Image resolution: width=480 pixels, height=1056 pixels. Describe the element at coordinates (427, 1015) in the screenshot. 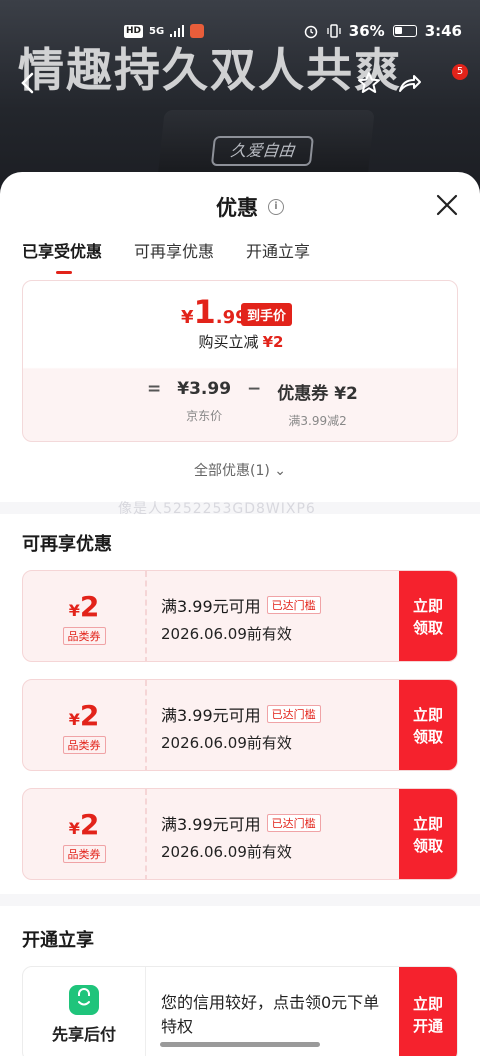

I see `activate-button-label: 立即 开通` at that location.